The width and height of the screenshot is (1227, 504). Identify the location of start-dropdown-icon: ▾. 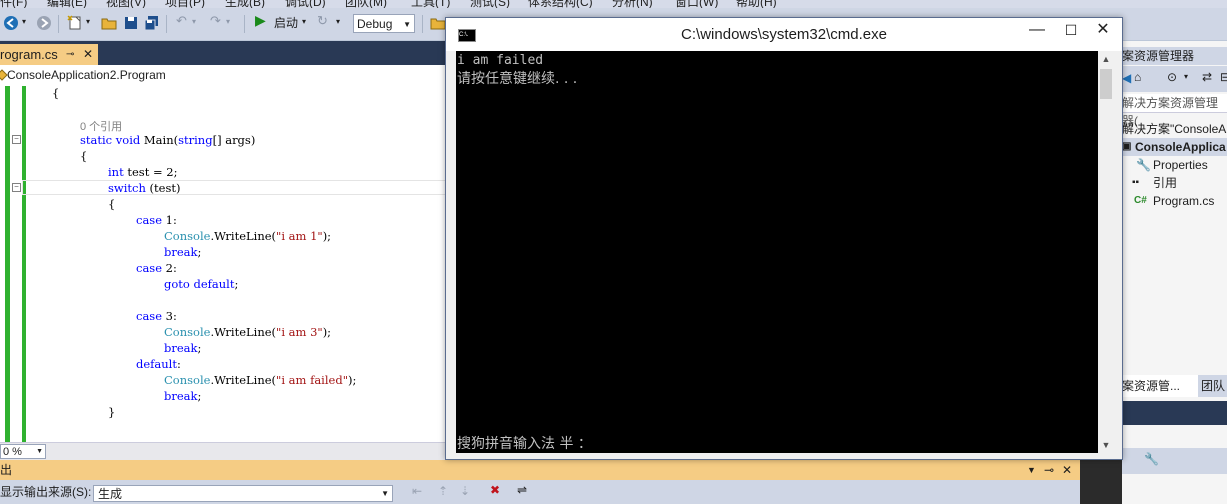
(304, 21).